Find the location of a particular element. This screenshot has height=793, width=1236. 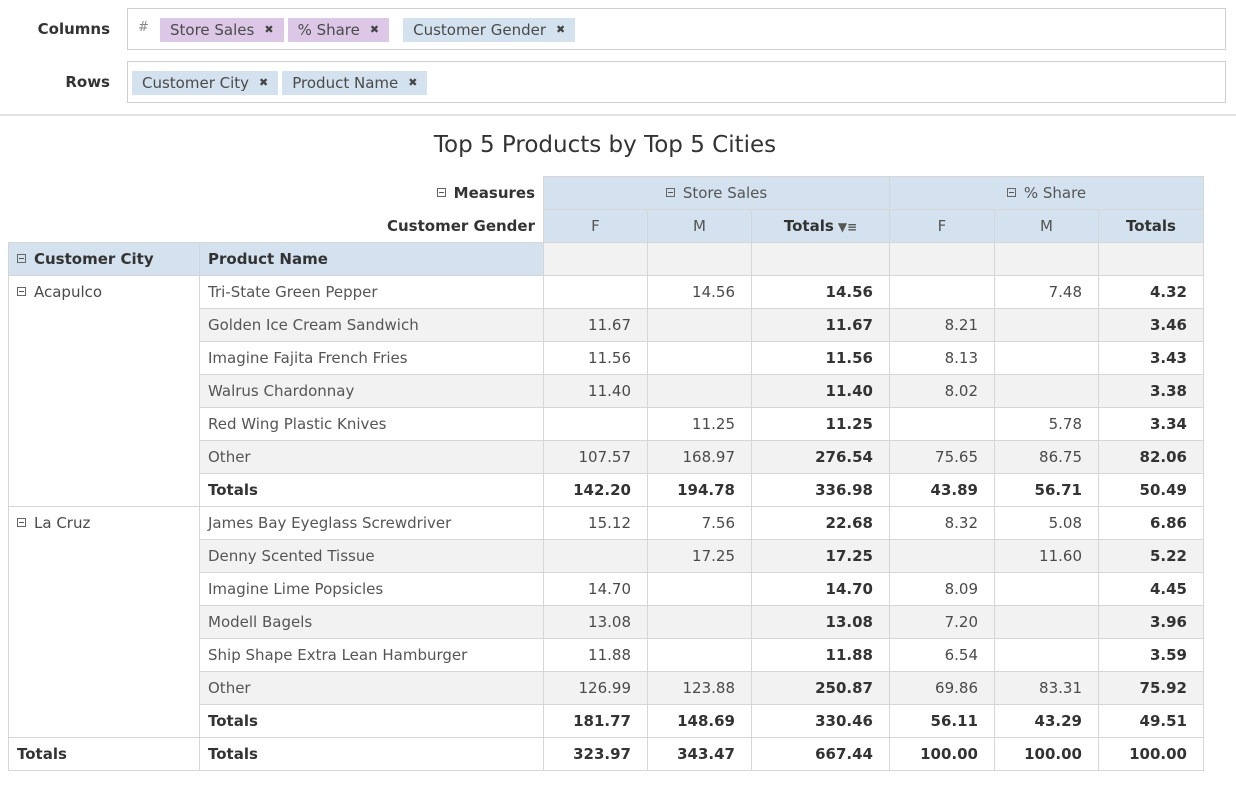

chip-label: Customer Gender is located at coordinates (479, 30).